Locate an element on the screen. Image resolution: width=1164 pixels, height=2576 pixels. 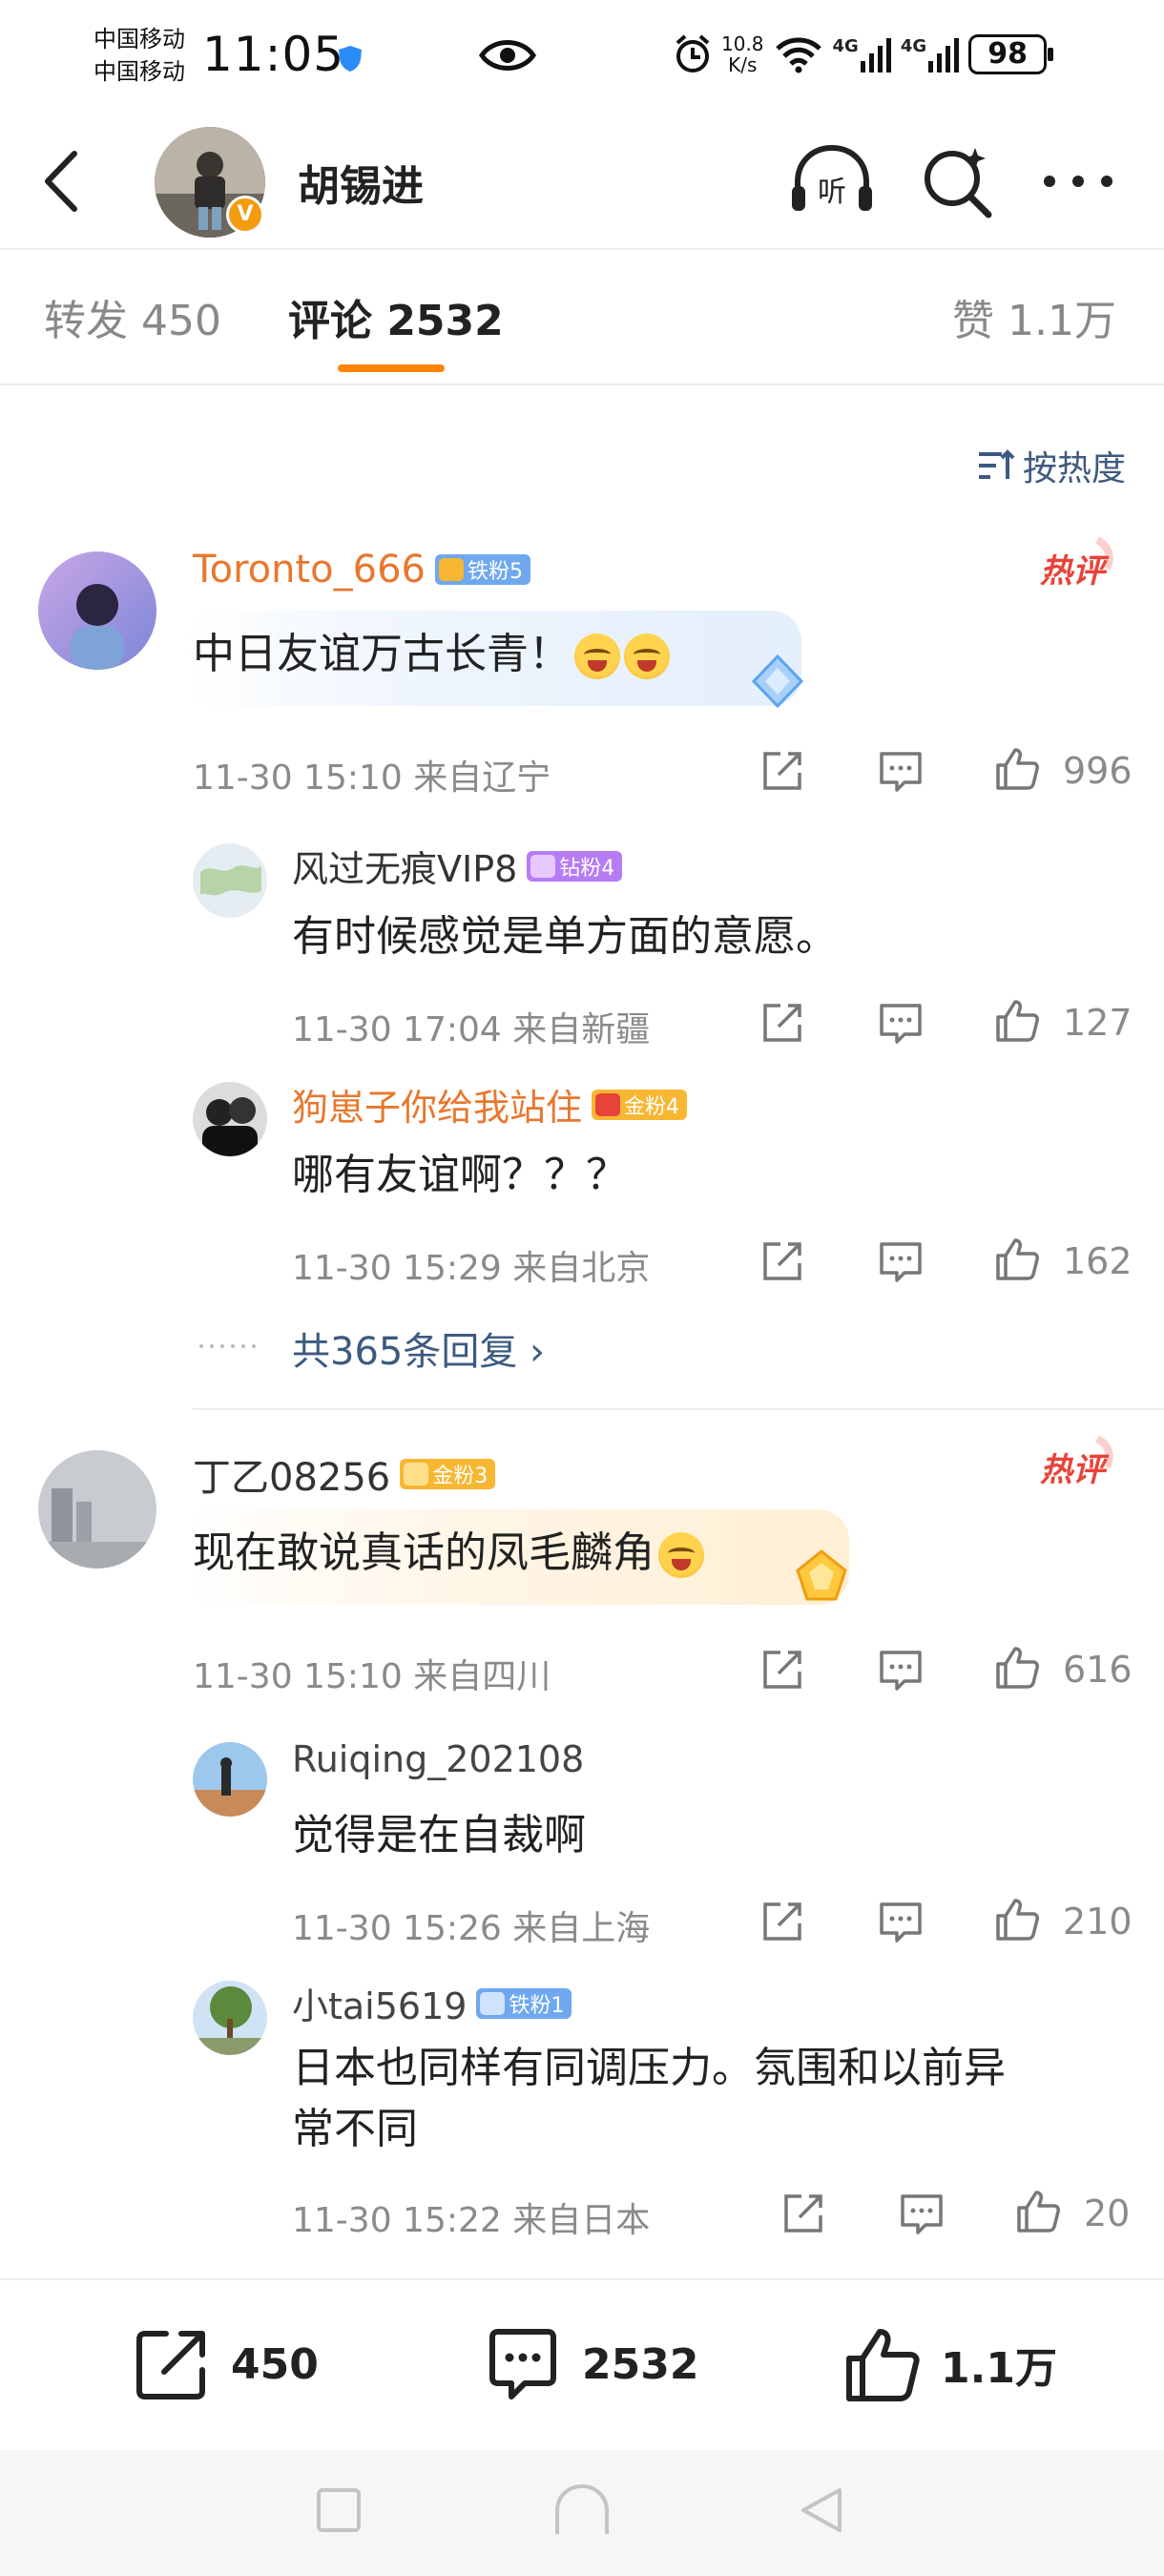
reply-meta: 11-30 15:22 来自日本 is located at coordinates (471, 2217).